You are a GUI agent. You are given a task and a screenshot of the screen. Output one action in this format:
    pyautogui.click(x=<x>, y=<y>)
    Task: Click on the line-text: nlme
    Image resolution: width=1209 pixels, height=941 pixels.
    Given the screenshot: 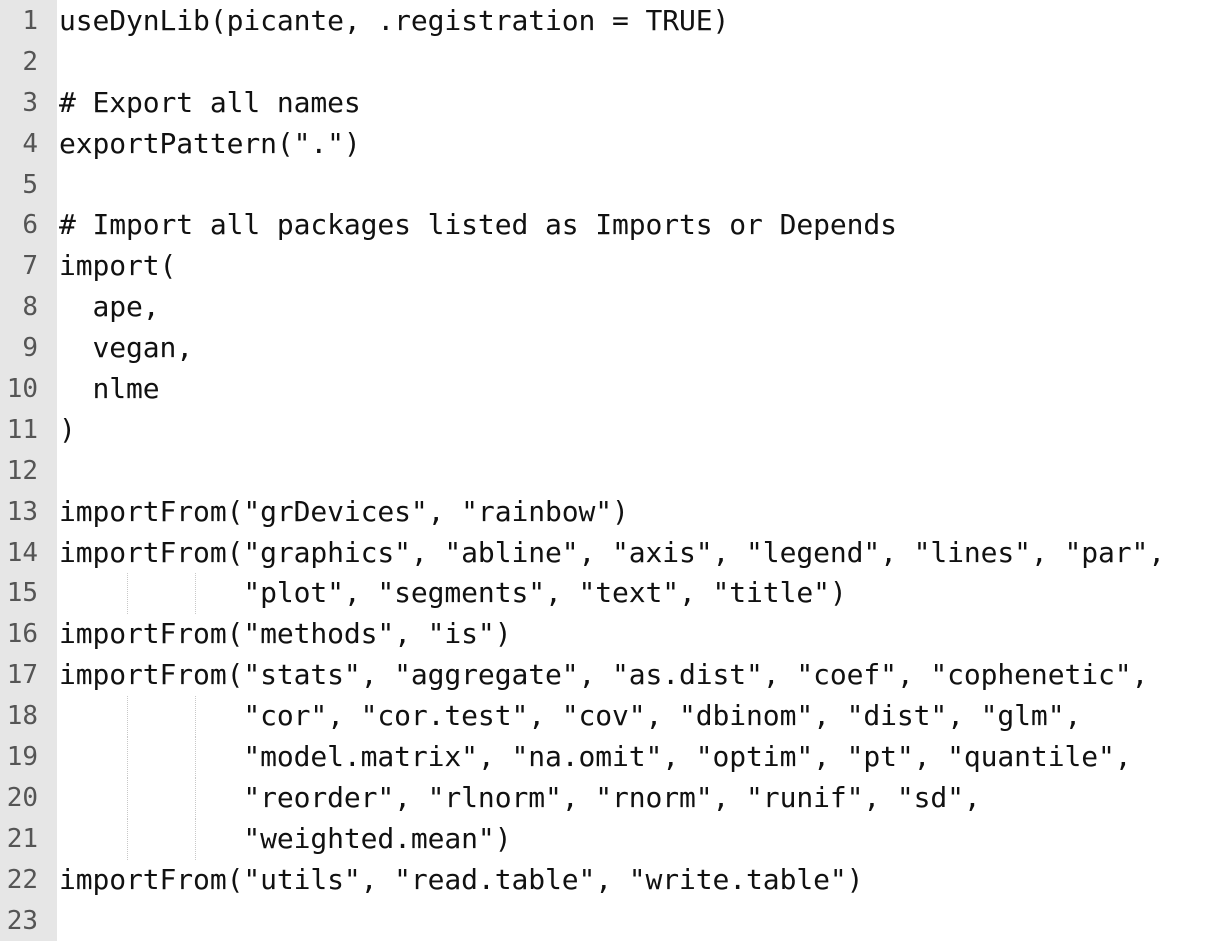 What is the action you would take?
    pyautogui.click(x=109, y=389)
    